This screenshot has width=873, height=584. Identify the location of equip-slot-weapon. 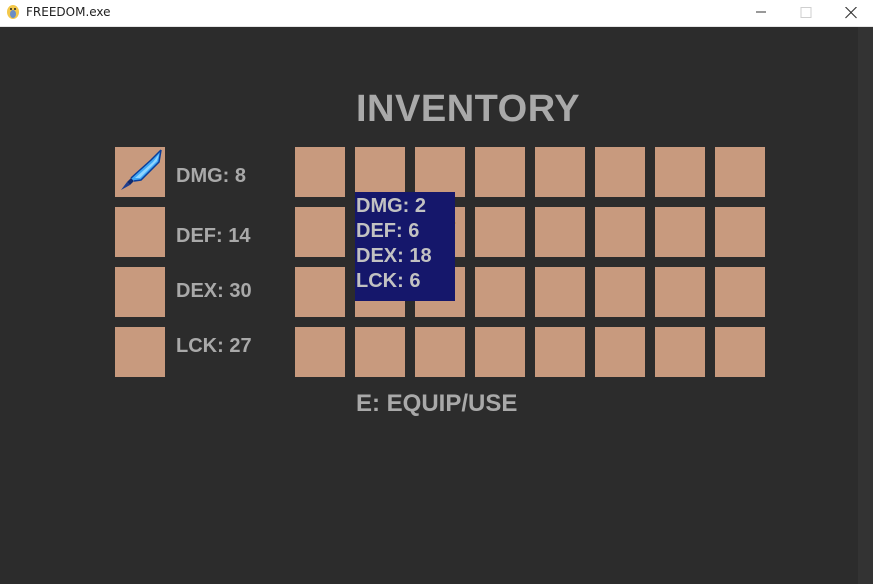
(140, 172).